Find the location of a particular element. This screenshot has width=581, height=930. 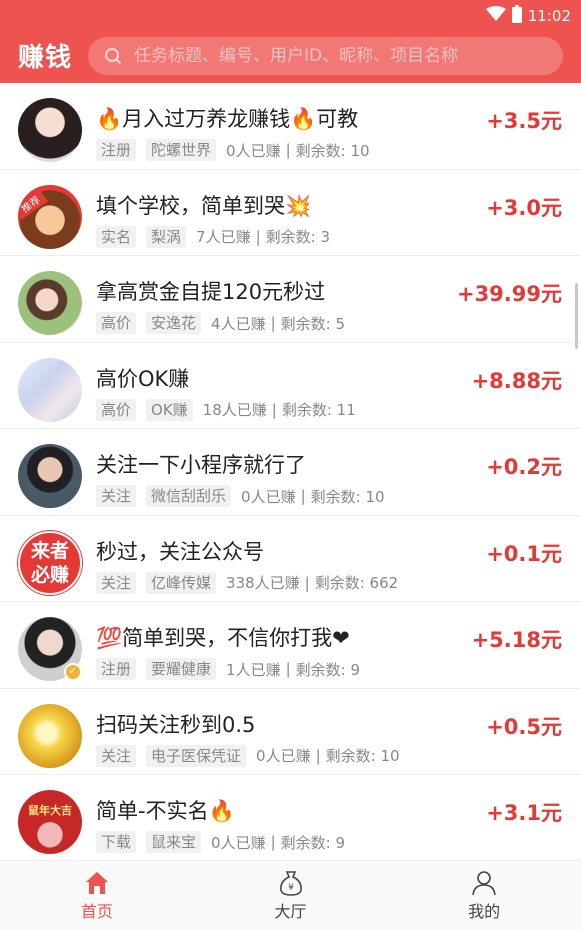

task-item: 高价OK赚 高价 OK赚 18人已赚 | 剩余数: 11 +8.88元 is located at coordinates (290, 386).